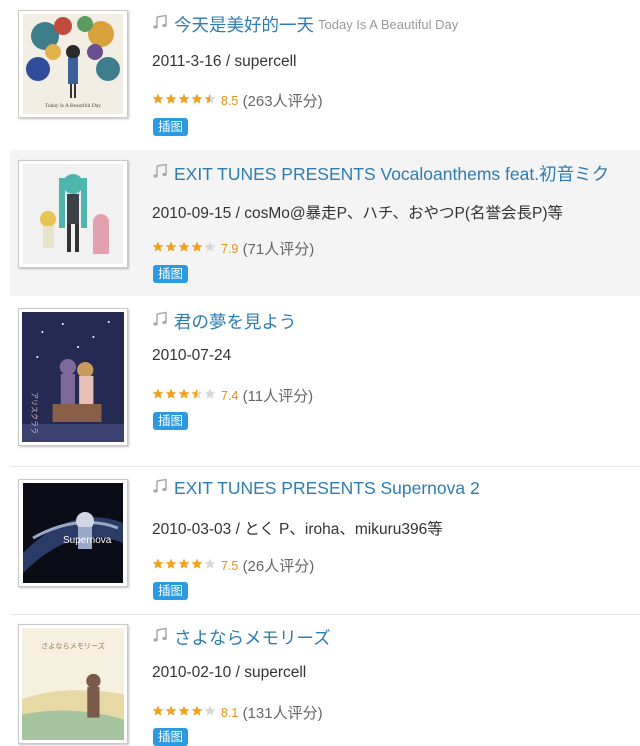 The image size is (640, 746). Describe the element at coordinates (230, 565) in the screenshot. I see `rating-score: 7.5` at that location.